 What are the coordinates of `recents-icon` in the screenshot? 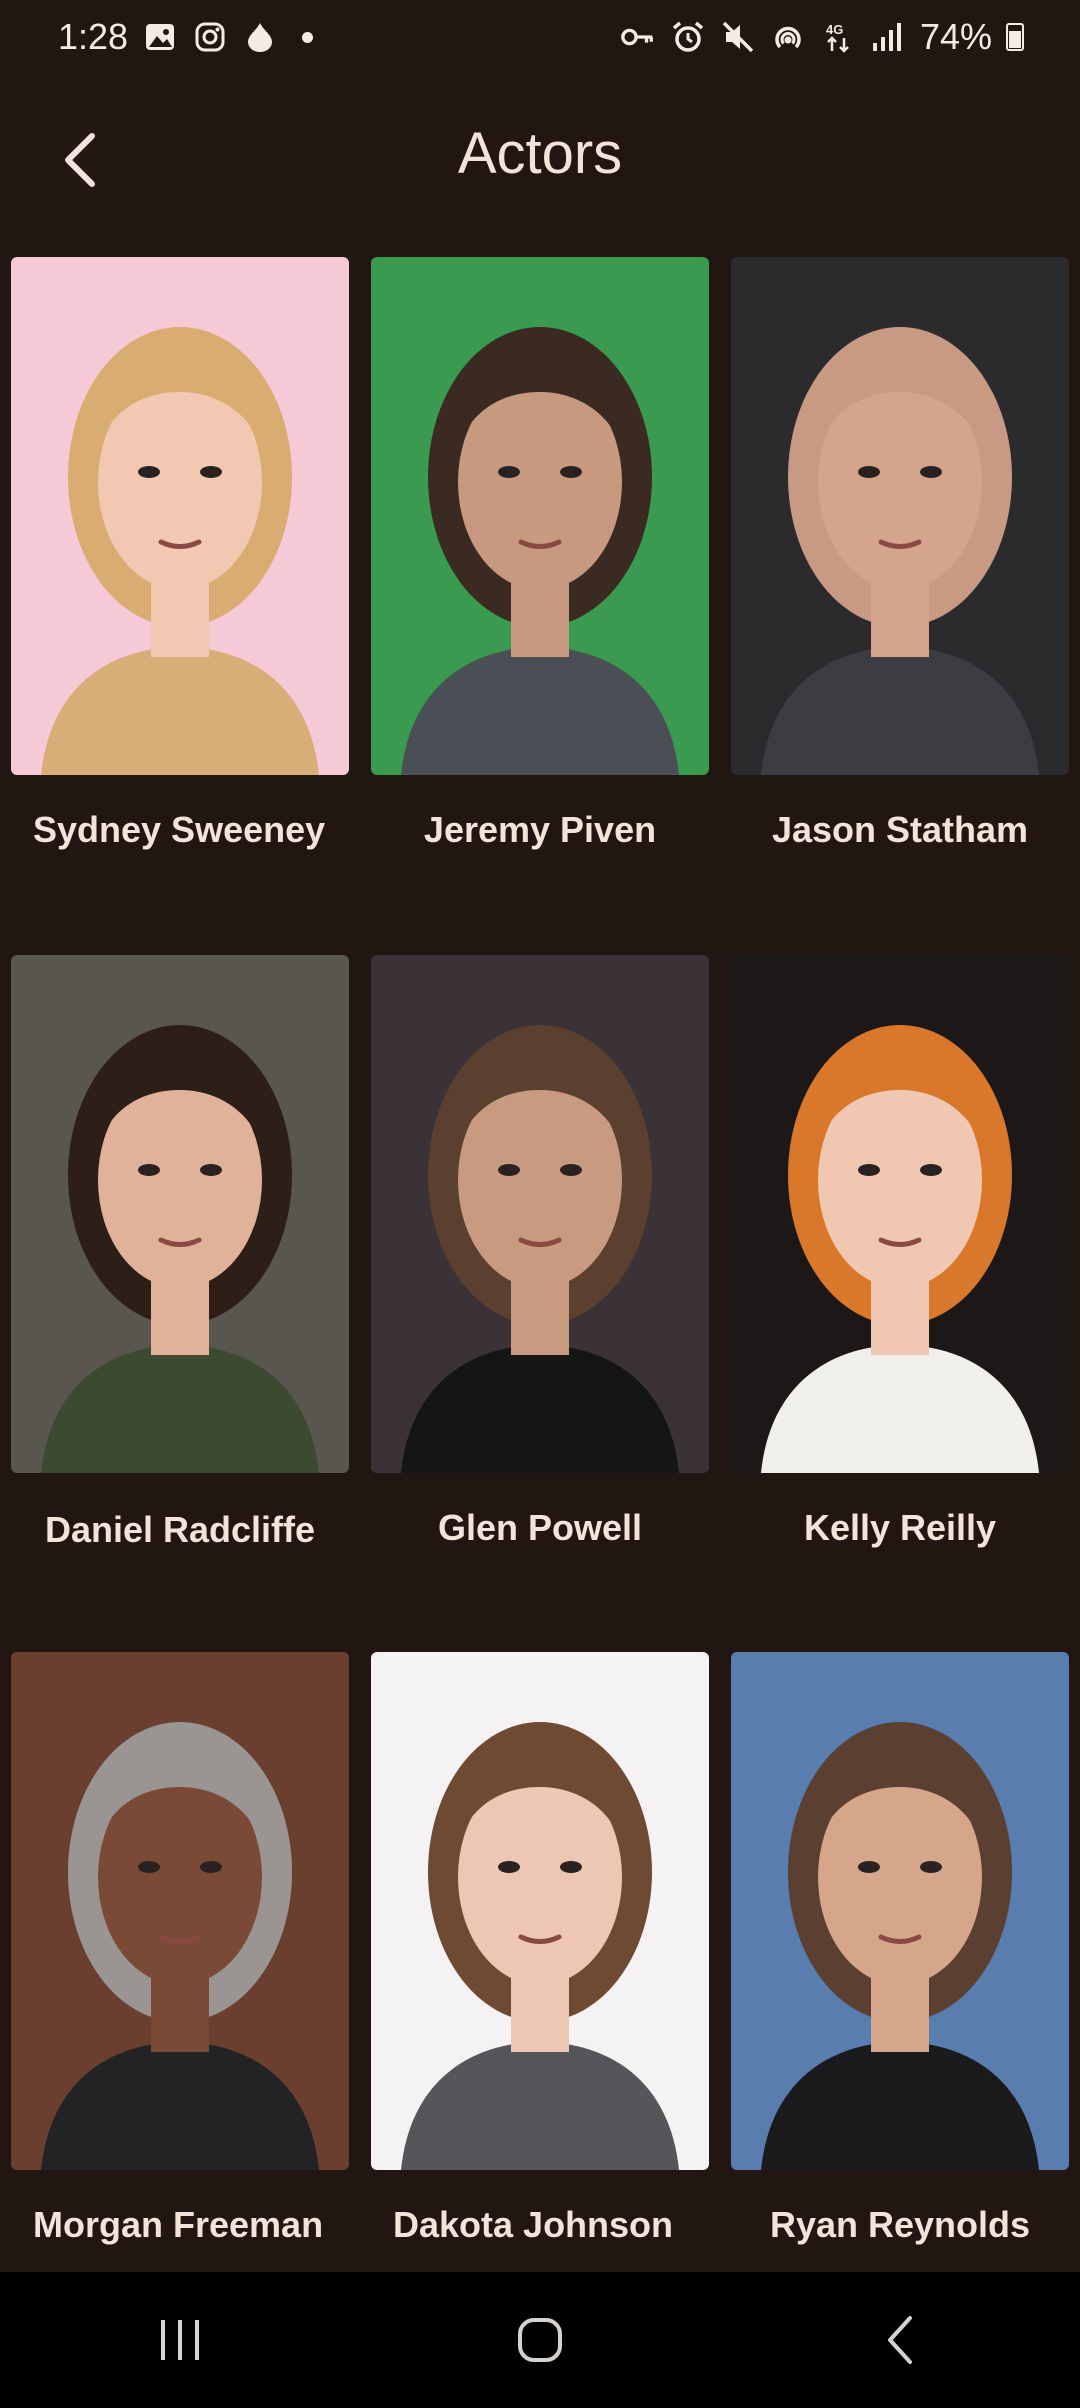 It's located at (180, 2340).